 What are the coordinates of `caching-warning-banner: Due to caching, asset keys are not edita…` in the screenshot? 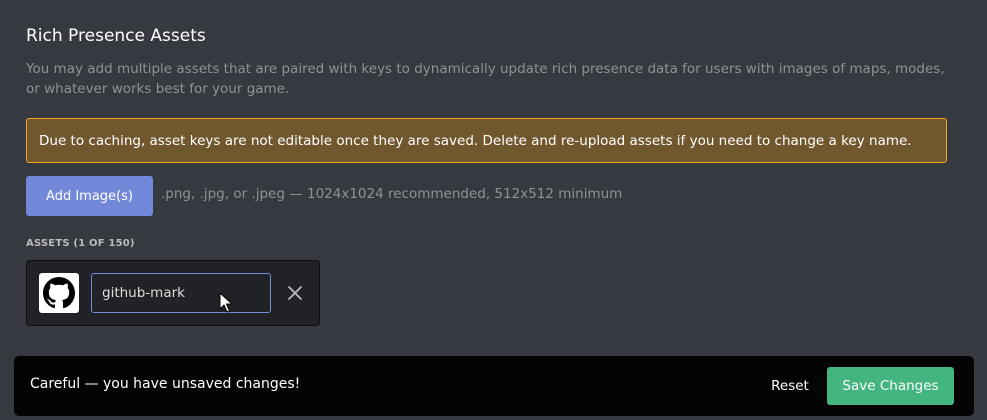 It's located at (486, 140).